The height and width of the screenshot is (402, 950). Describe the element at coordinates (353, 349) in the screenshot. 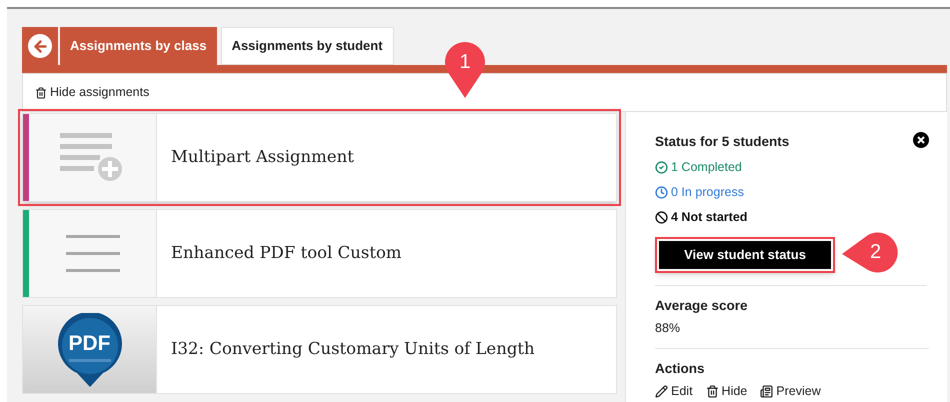

I see `assignment-title: I32: Converting Customary Units of Length` at that location.